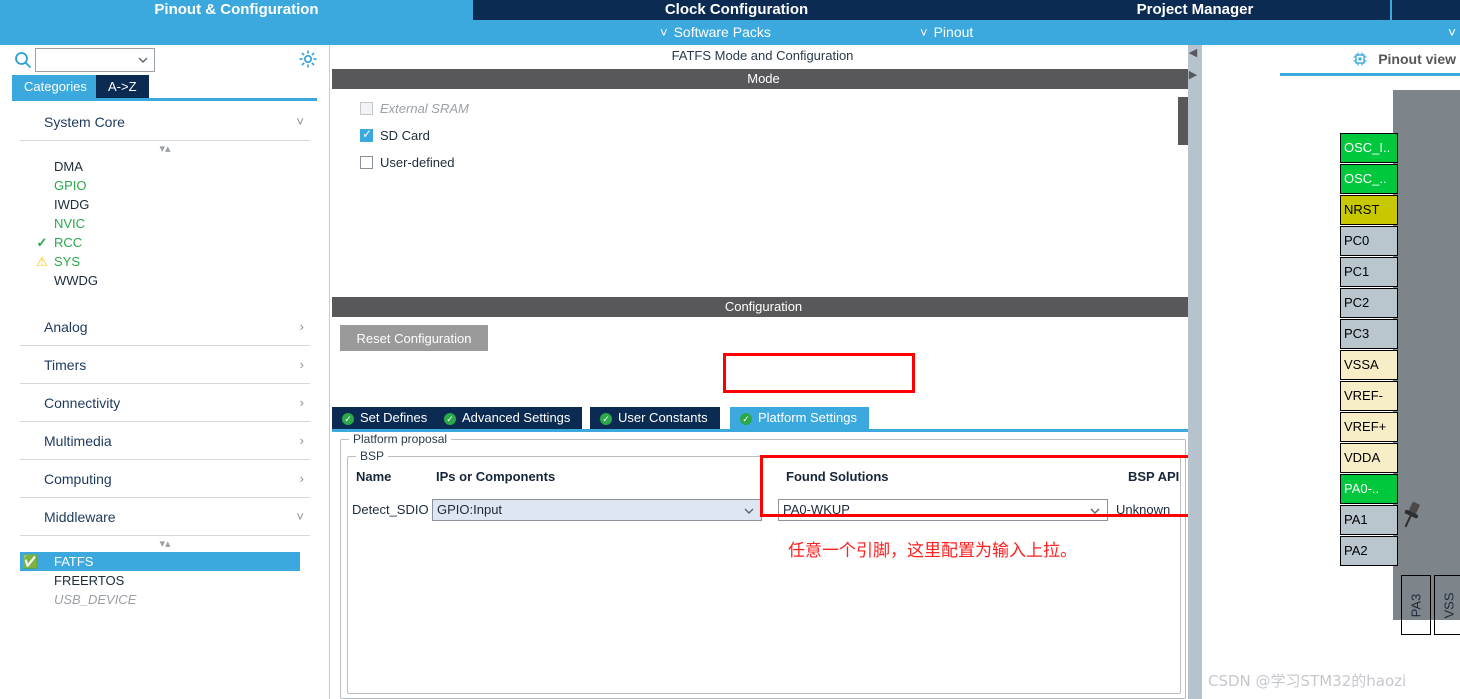 The width and height of the screenshot is (1460, 699). What do you see at coordinates (1426, 10) in the screenshot?
I see `tab-overflow` at bounding box center [1426, 10].